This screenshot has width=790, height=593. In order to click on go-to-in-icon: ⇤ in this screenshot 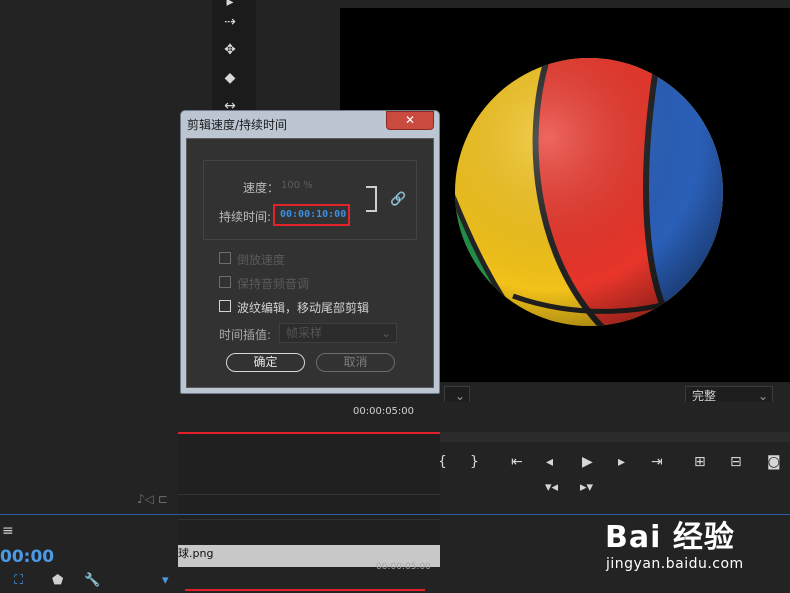, I will do `click(517, 462)`.